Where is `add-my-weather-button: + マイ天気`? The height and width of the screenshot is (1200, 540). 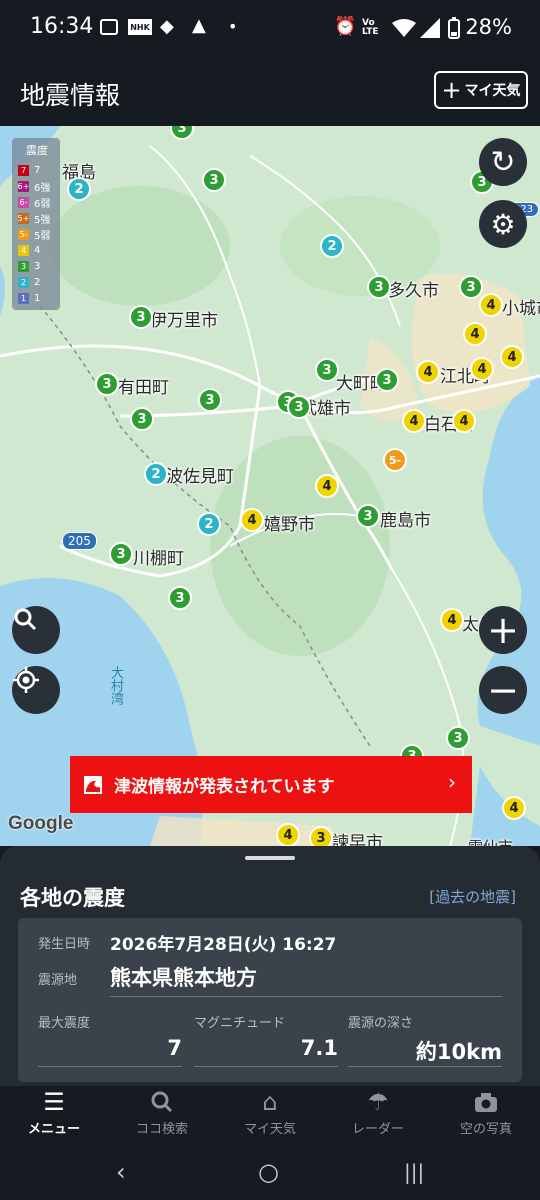 add-my-weather-button: + マイ天気 is located at coordinates (481, 90).